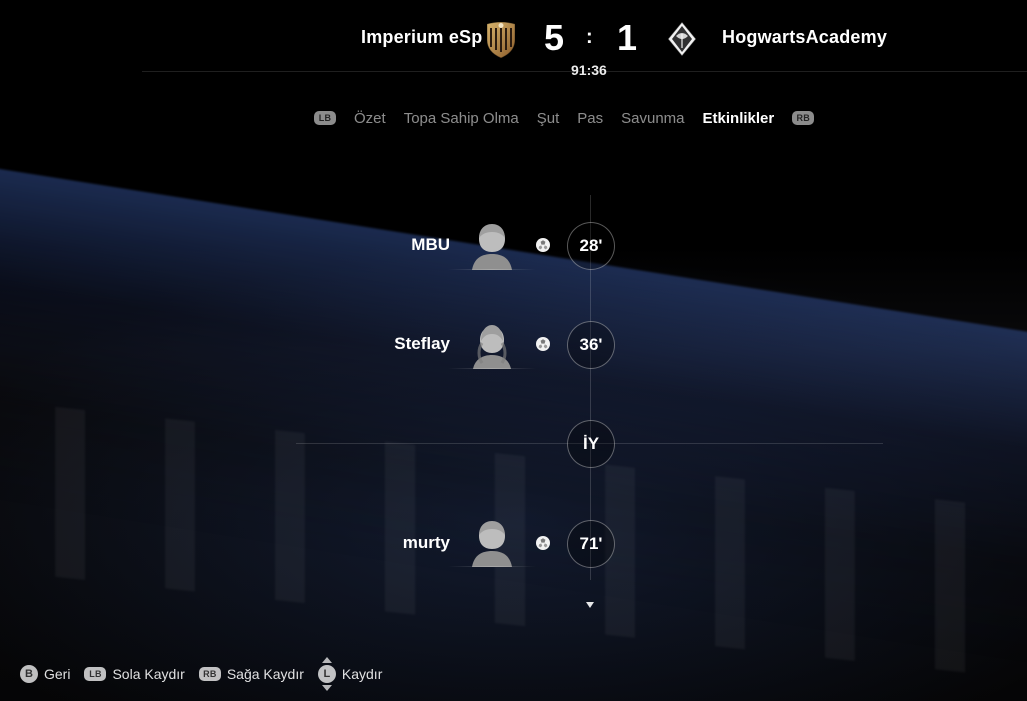 The image size is (1027, 701). I want to click on hint-label: Kaydır, so click(362, 674).